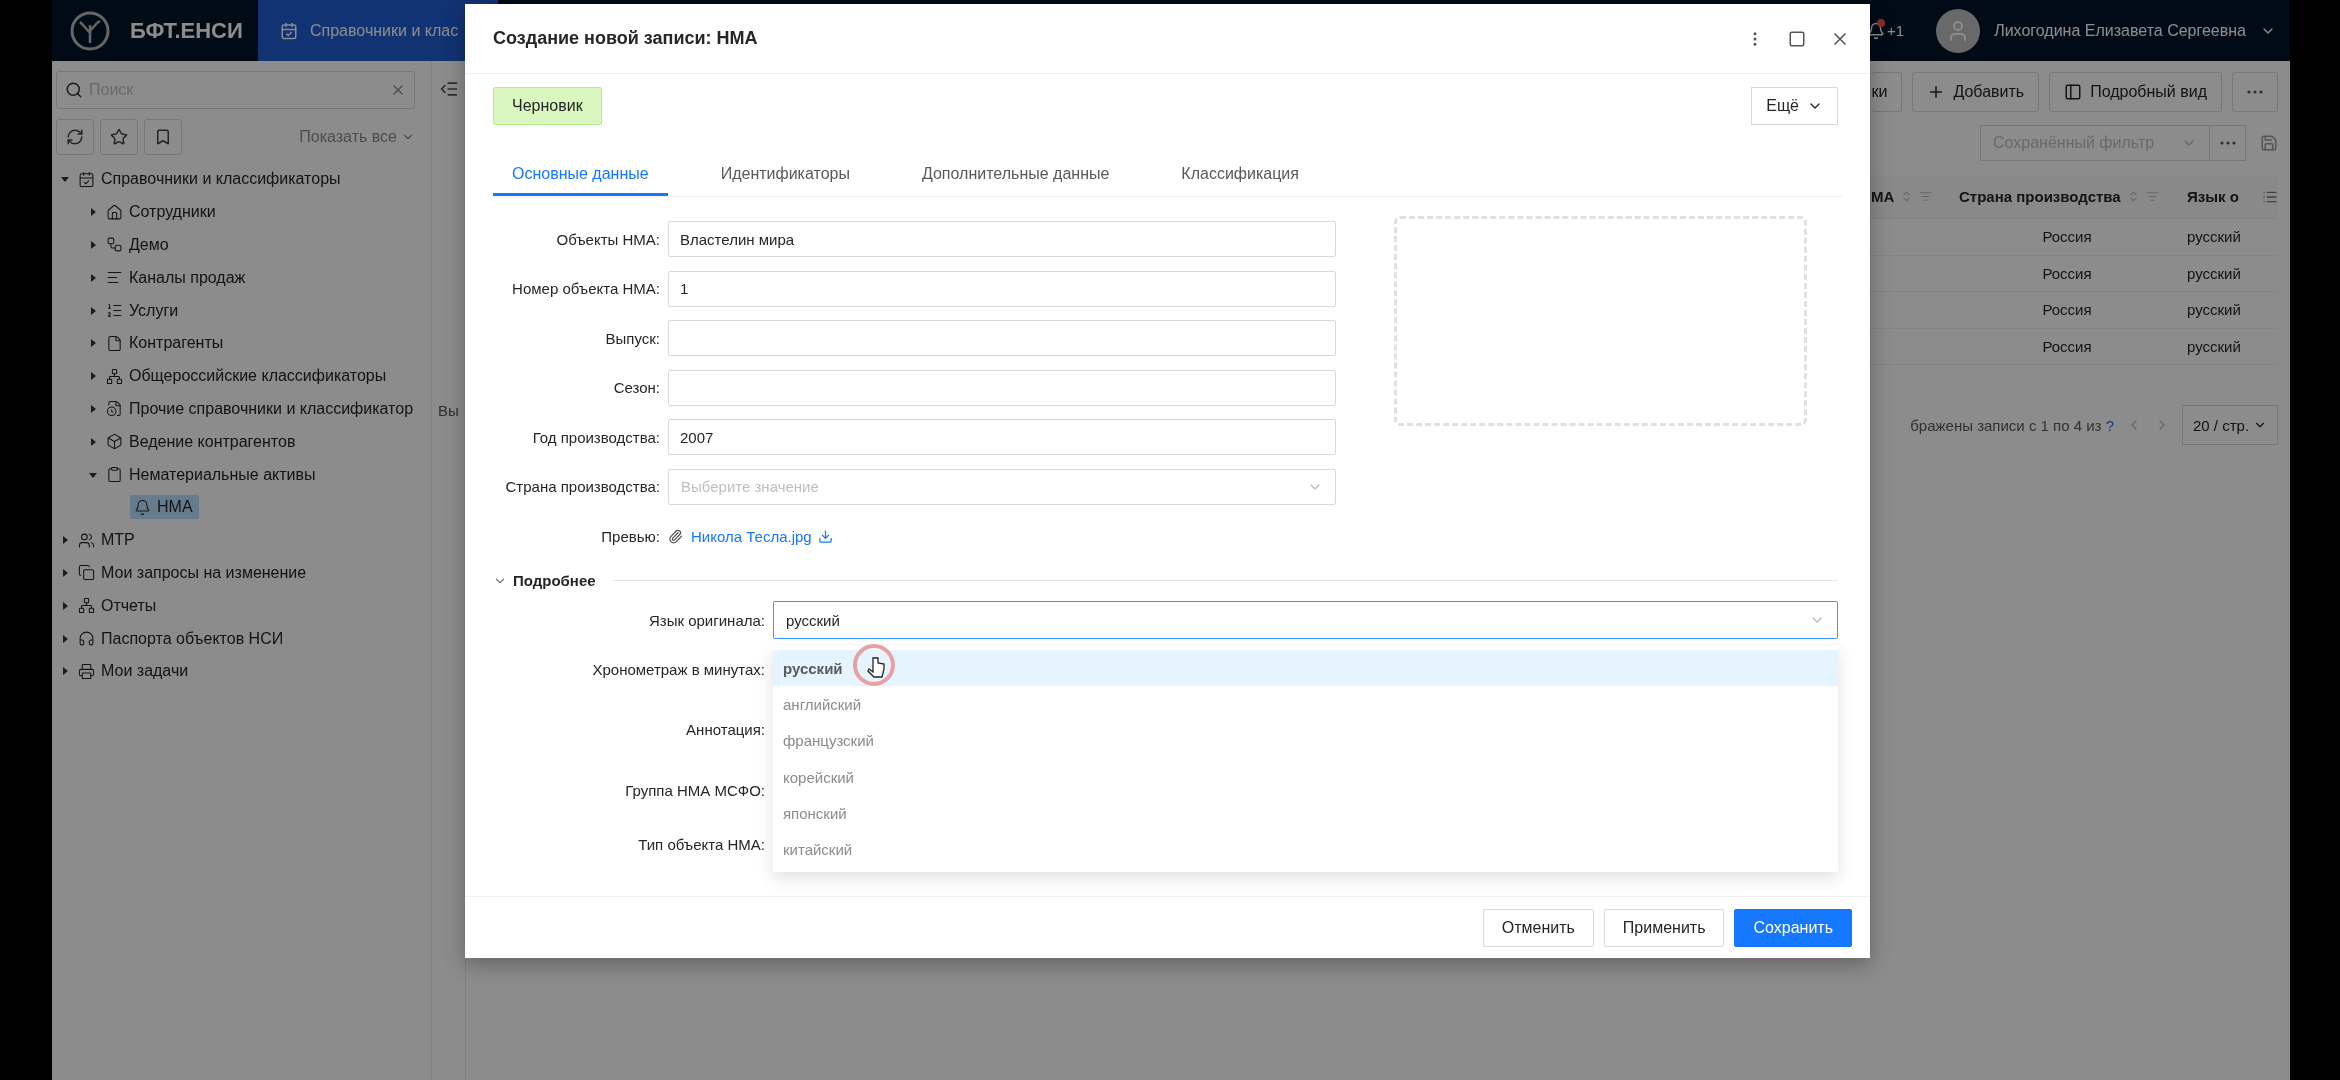 Image resolution: width=2340 pixels, height=1080 pixels. What do you see at coordinates (725, 729) in the screenshot?
I see `field-label: Аннотация:` at bounding box center [725, 729].